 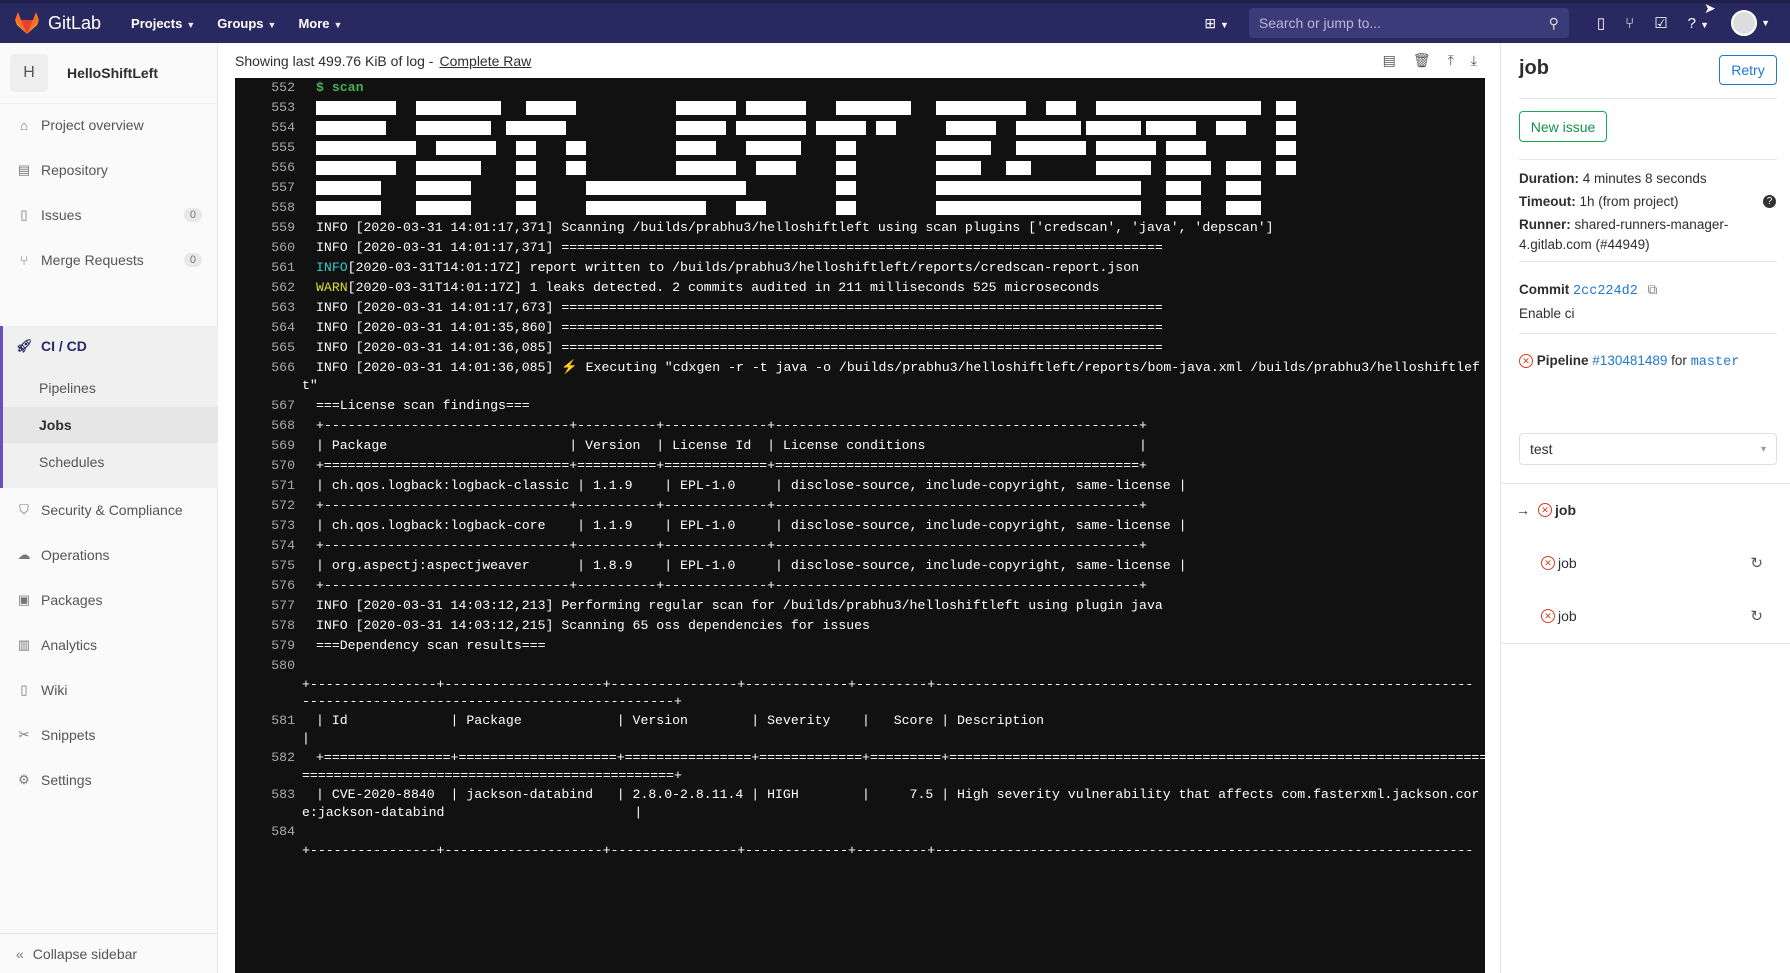 What do you see at coordinates (265, 268) in the screenshot?
I see `log-line-number: 561` at bounding box center [265, 268].